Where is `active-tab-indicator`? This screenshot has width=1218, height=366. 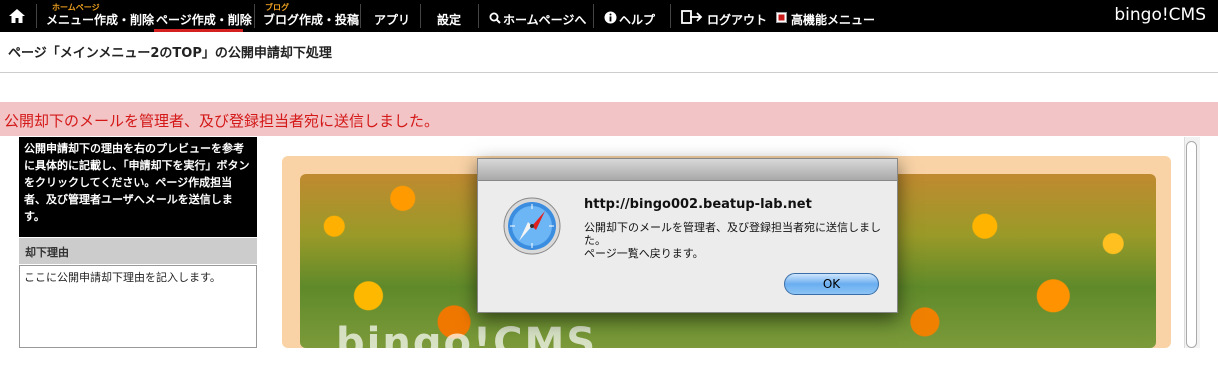 active-tab-indicator is located at coordinates (198, 30).